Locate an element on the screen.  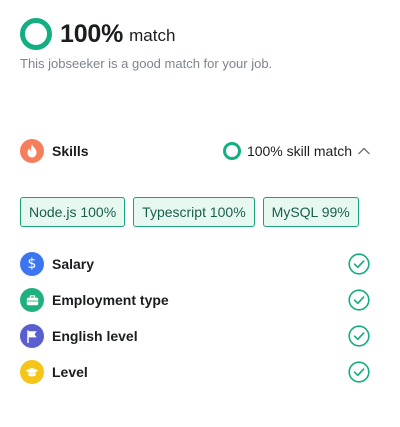
dollar-icon: $ is located at coordinates (32, 264).